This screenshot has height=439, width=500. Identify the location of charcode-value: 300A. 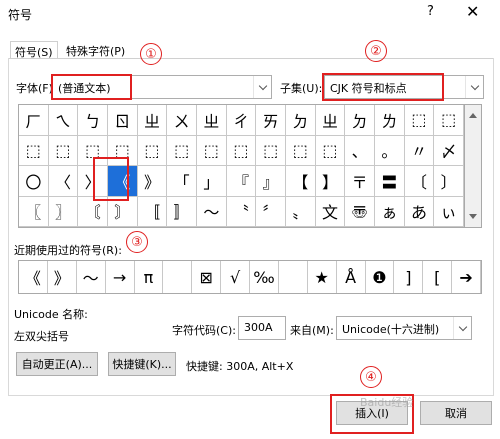
(258, 327).